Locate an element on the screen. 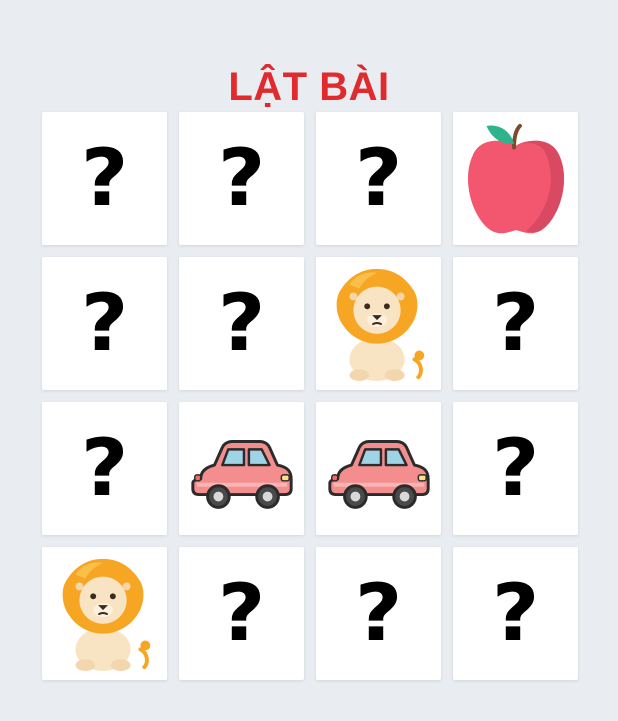  card-3: ? is located at coordinates (378, 178).